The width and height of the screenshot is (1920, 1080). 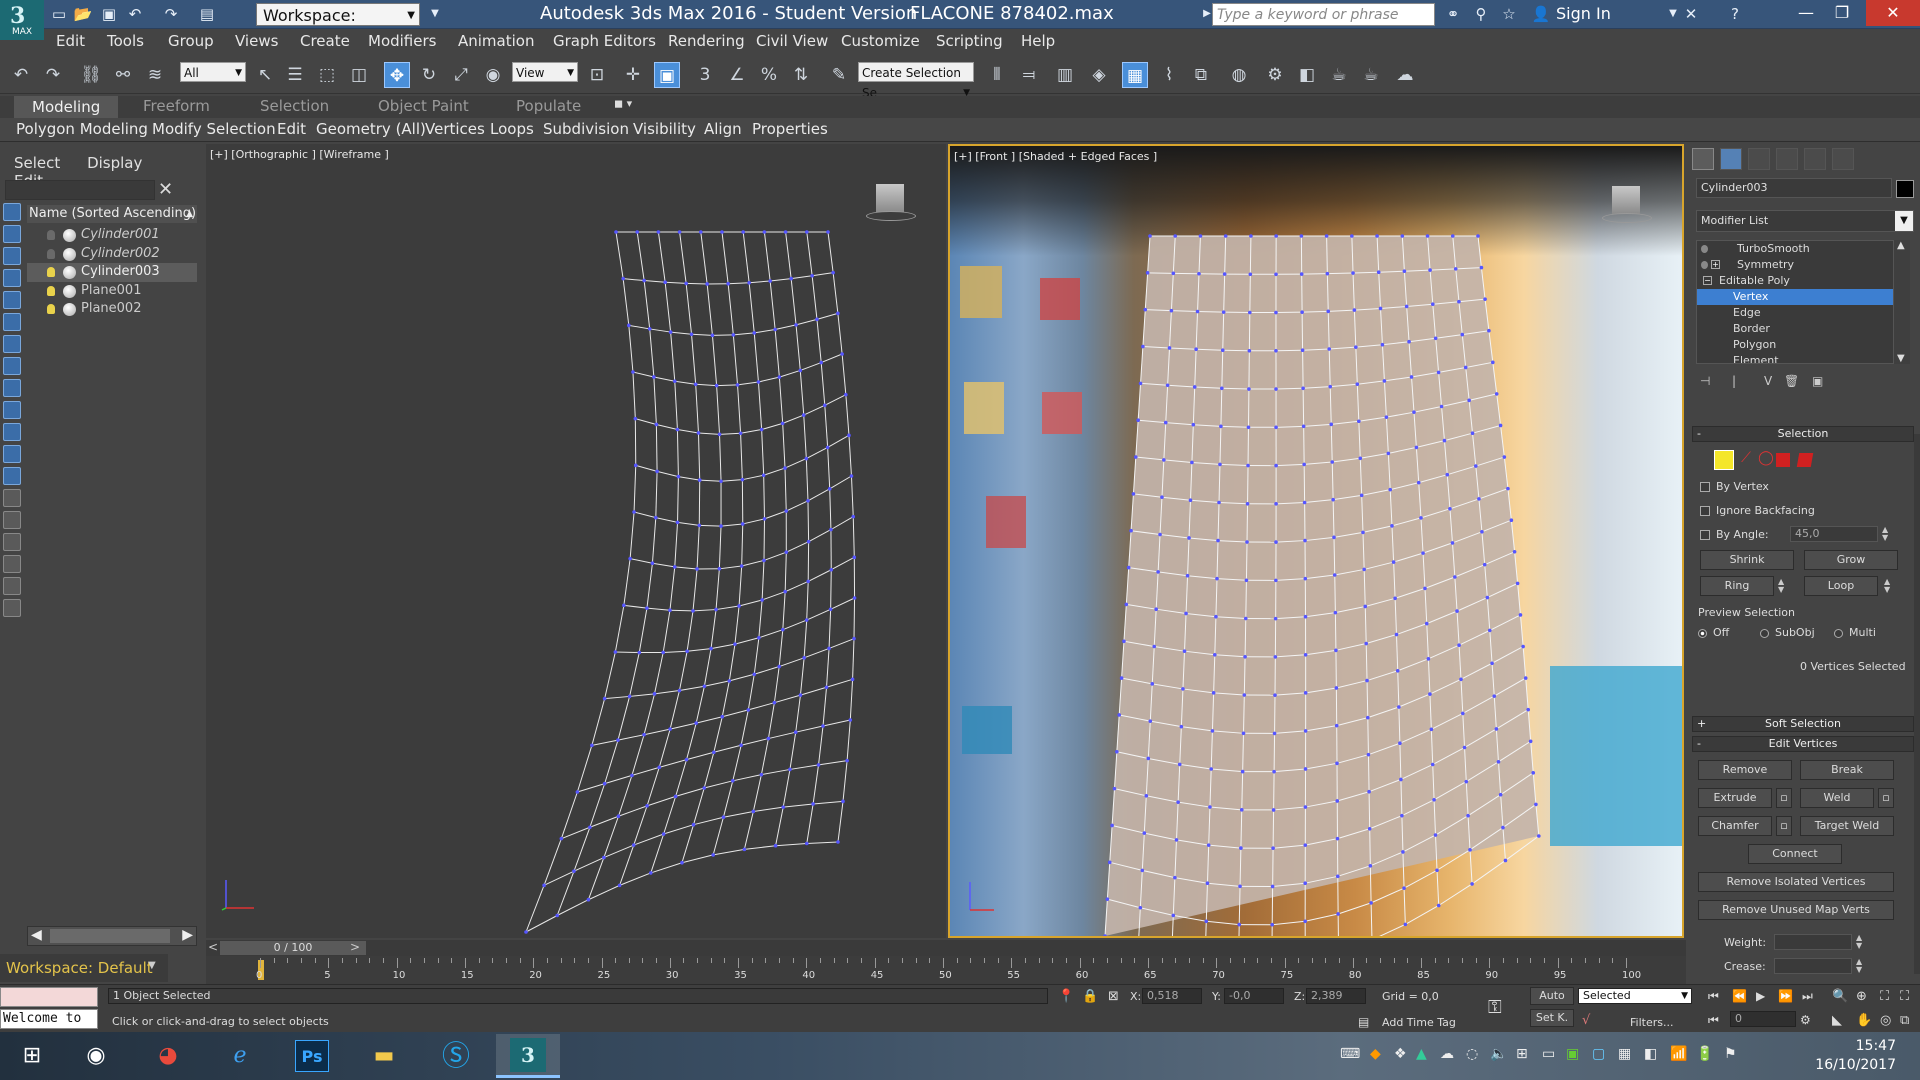 What do you see at coordinates (114, 163) in the screenshot?
I see `explorer-menu-display: Display` at bounding box center [114, 163].